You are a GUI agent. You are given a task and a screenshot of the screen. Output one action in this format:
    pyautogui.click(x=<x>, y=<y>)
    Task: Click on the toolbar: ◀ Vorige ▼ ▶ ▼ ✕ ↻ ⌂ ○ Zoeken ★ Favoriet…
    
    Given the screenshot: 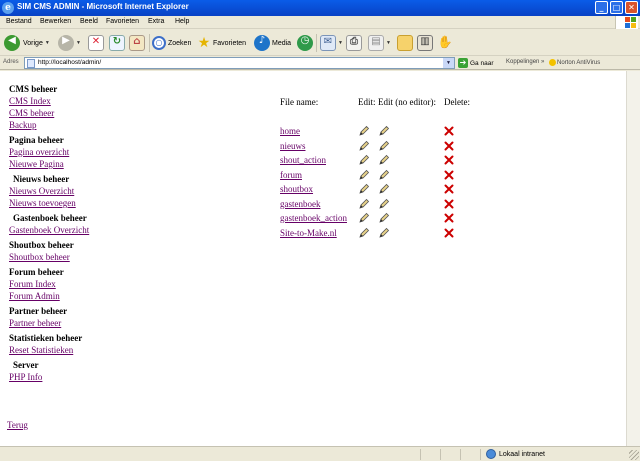 What is the action you would take?
    pyautogui.click(x=320, y=43)
    